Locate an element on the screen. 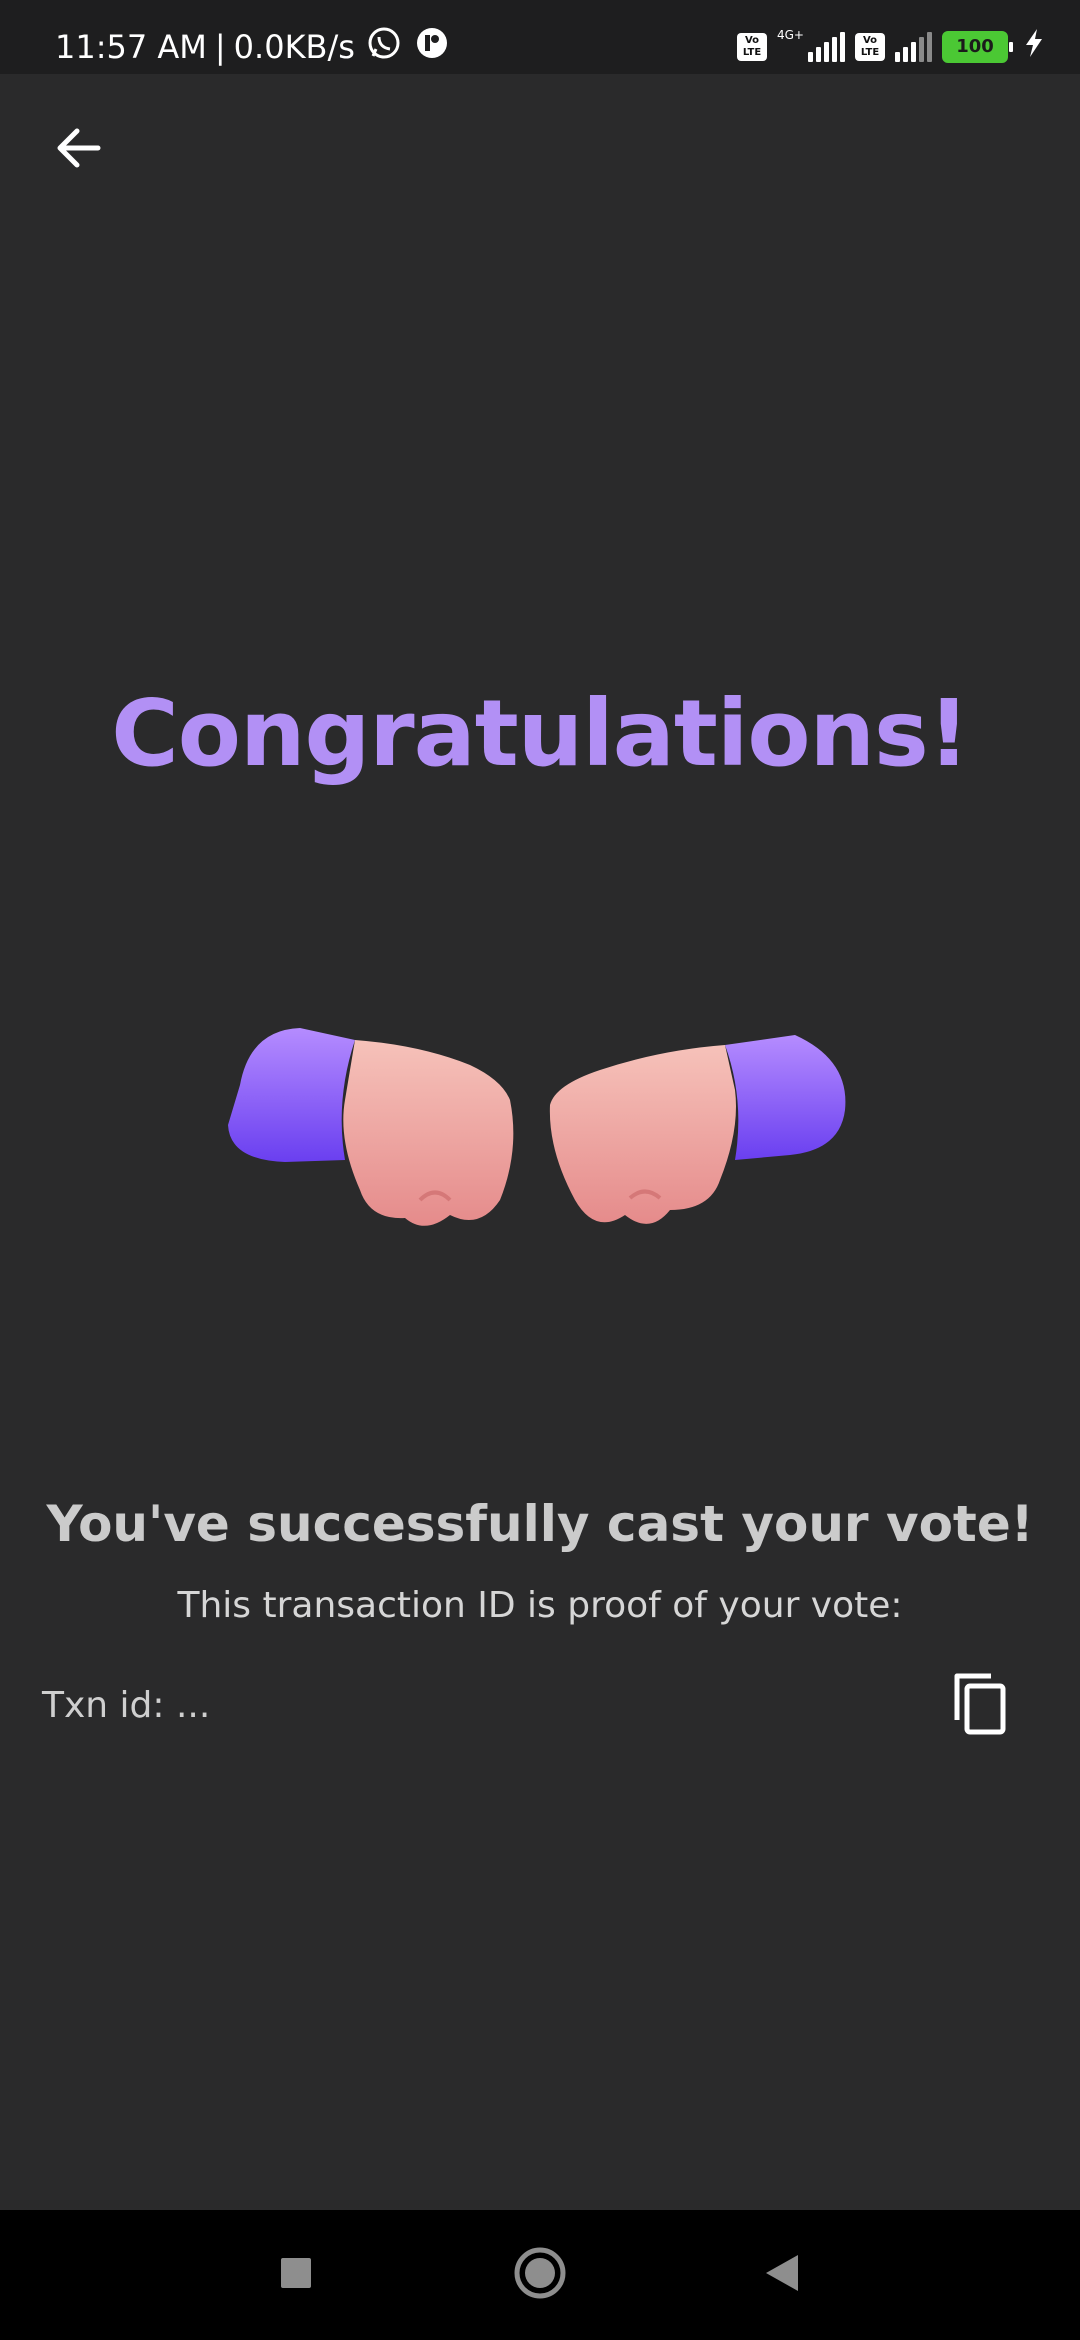 Image resolution: width=1080 pixels, height=2340 pixels. recents-square-icon is located at coordinates (296, 2275).